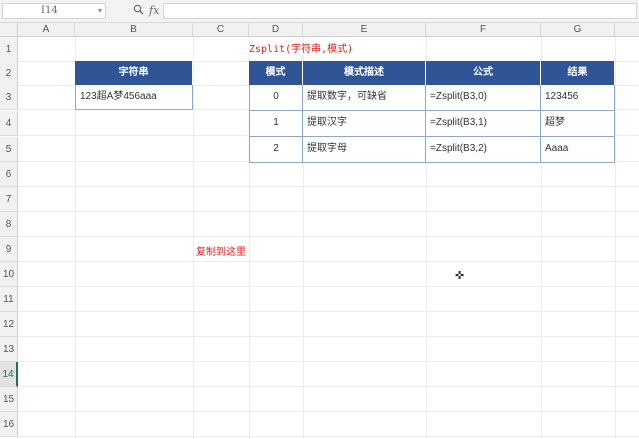 Image resolution: width=639 pixels, height=439 pixels. I want to click on magnifier-icon, so click(138, 11).